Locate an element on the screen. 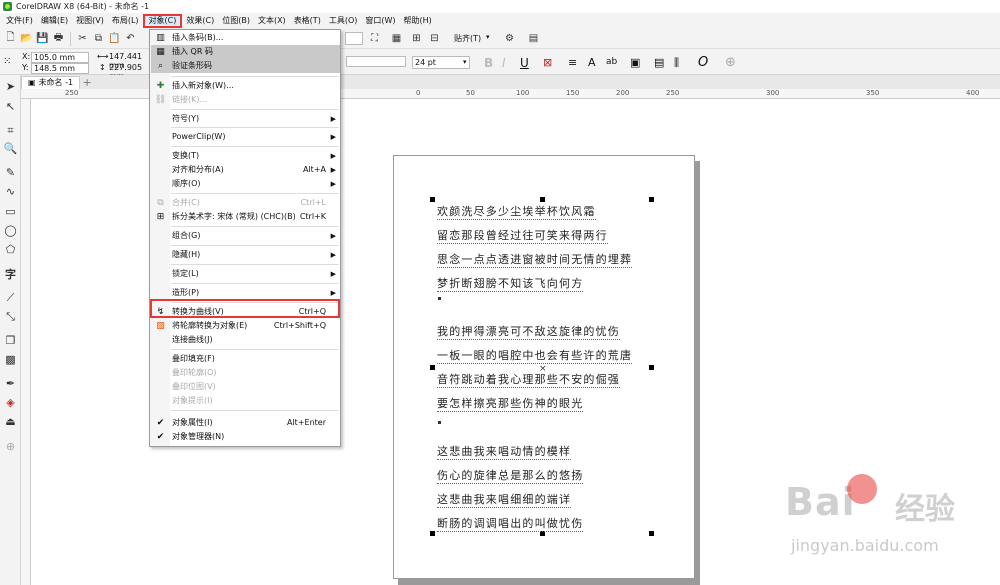 The width and height of the screenshot is (1000, 585). menu-view: 视图(V) is located at coordinates (90, 21).